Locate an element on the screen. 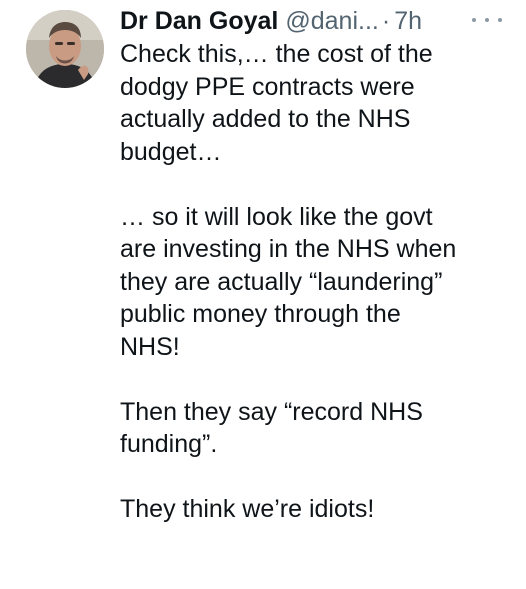  avatar-photo is located at coordinates (65, 49).